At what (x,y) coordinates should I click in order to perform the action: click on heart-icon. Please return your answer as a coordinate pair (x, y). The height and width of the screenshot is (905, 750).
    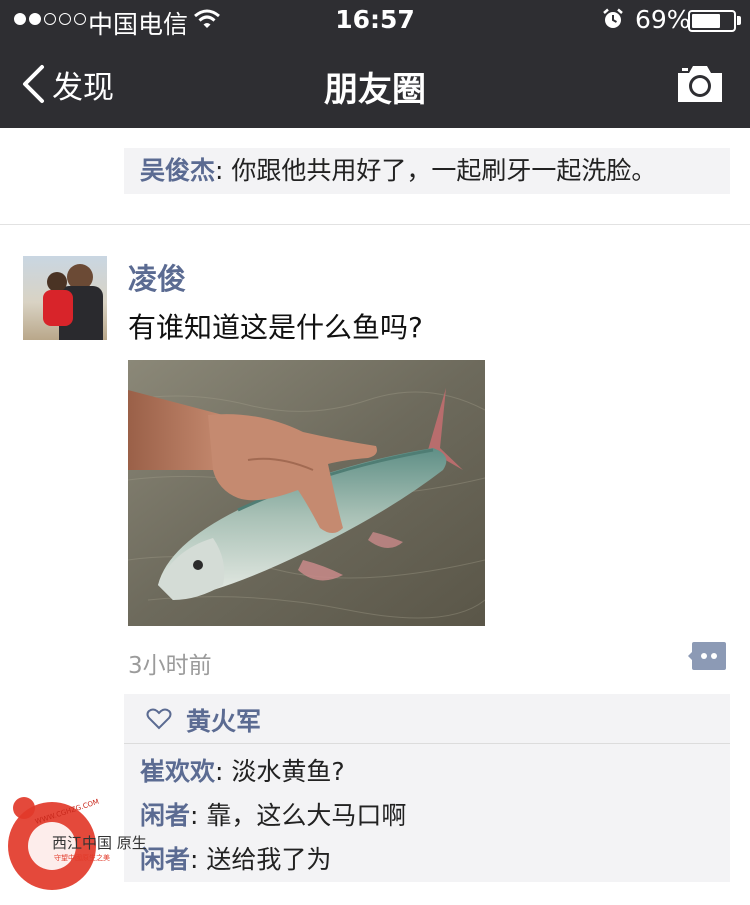
    Looking at the image, I should click on (159, 719).